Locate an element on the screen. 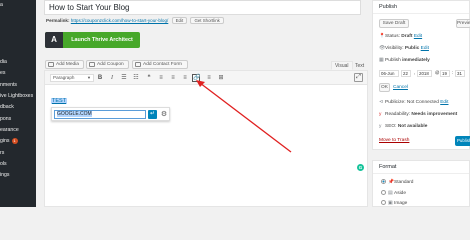  yoast-seo-icon: y is located at coordinates (380, 126).